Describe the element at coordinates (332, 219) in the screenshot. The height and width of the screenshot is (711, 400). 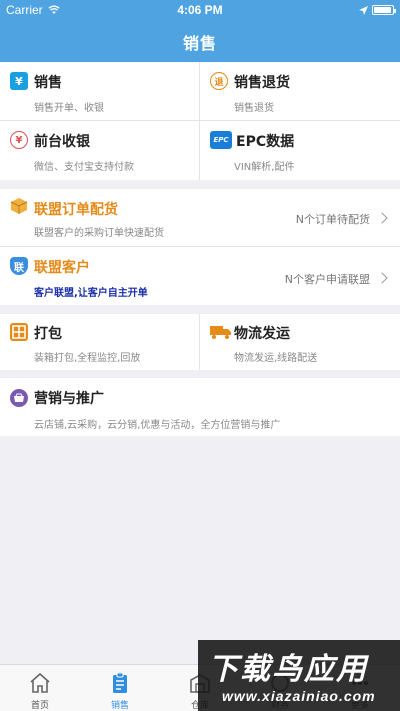
I see `pending-orders-text: N个订单待配货` at that location.